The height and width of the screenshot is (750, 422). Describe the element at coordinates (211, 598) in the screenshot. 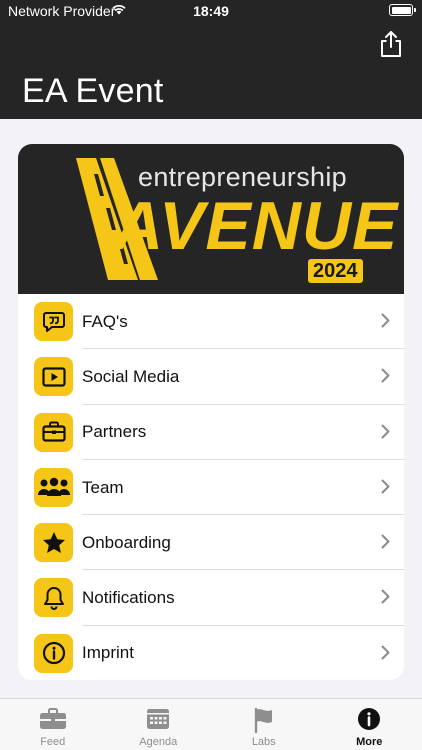

I see `menu-item-notifications: Notifications` at that location.